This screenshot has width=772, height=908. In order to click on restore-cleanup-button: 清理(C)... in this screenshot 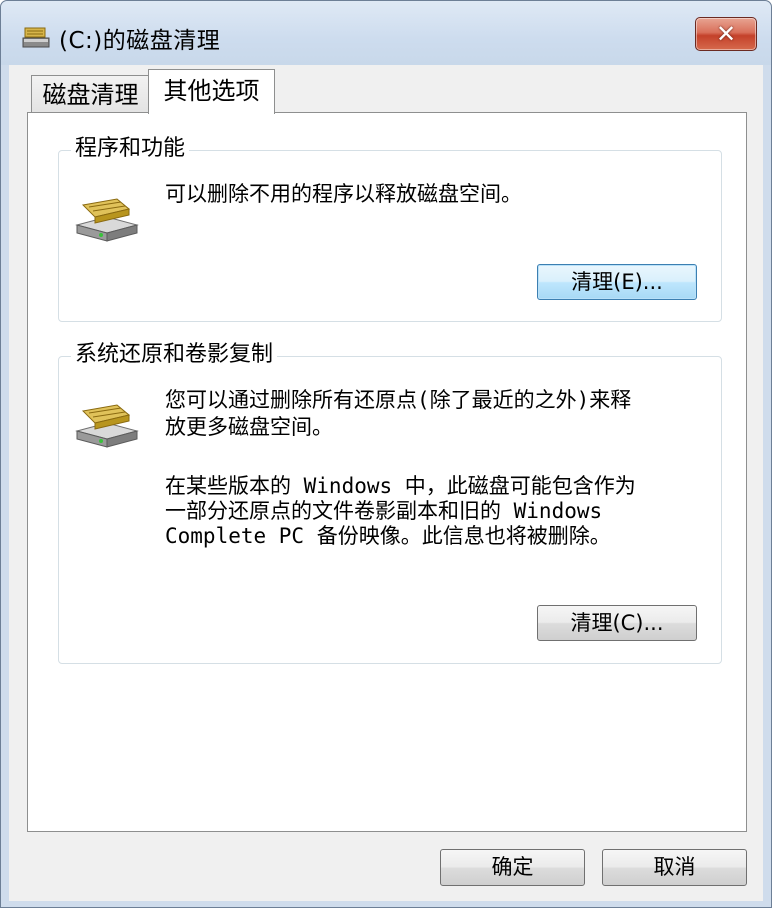, I will do `click(617, 623)`.